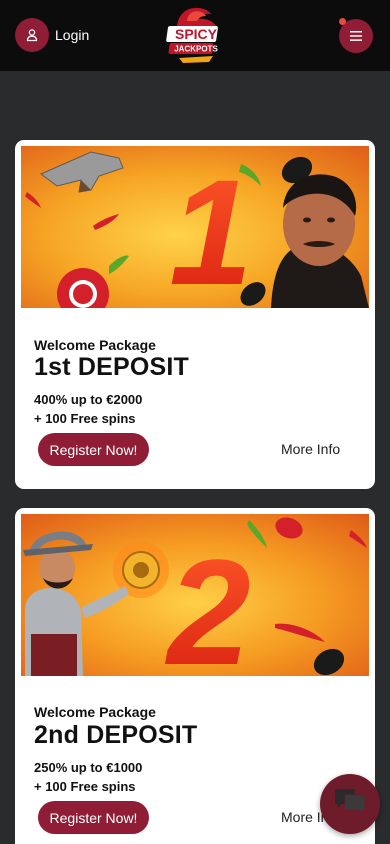  I want to click on chat-icon, so click(350, 804).